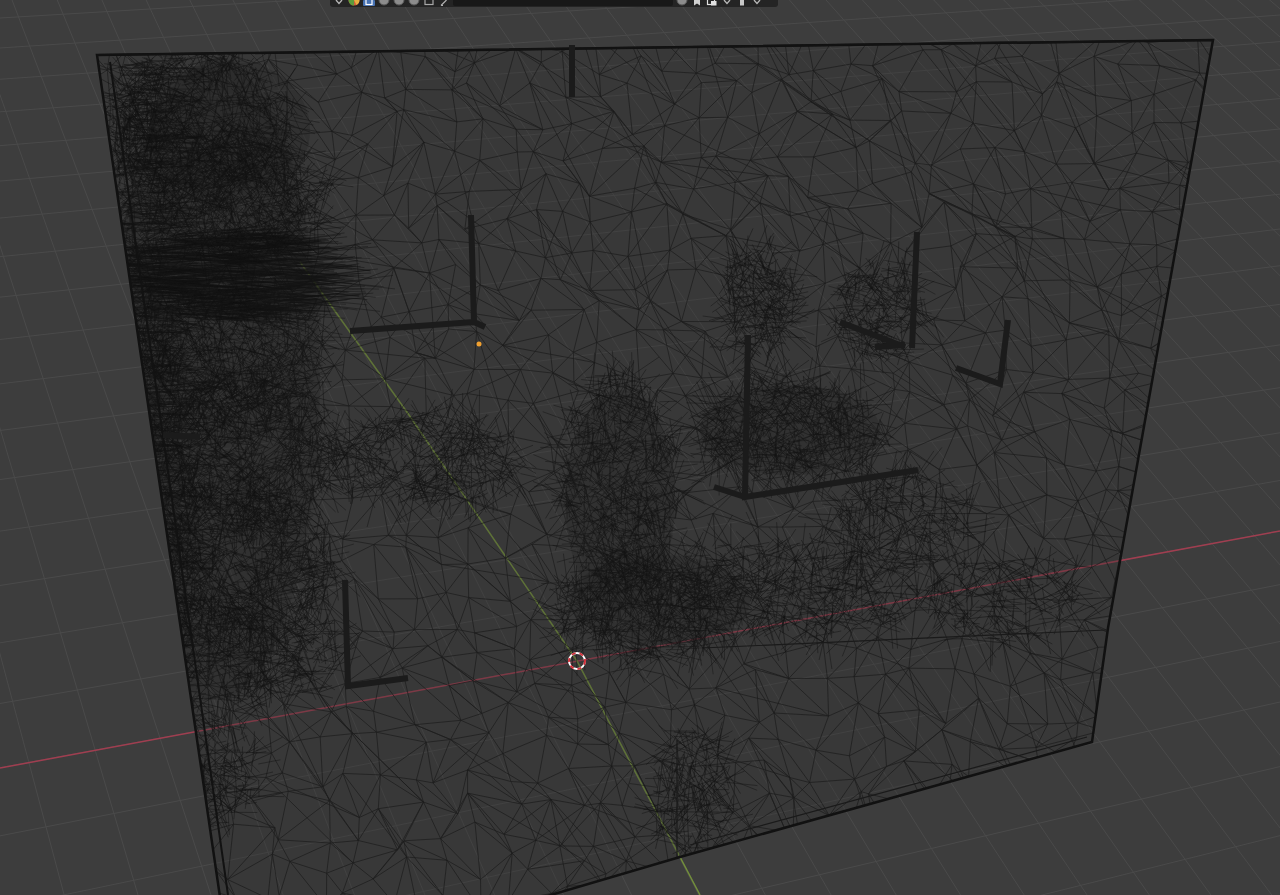 This screenshot has width=1280, height=895. What do you see at coordinates (369, 3) in the screenshot?
I see `square-icon` at bounding box center [369, 3].